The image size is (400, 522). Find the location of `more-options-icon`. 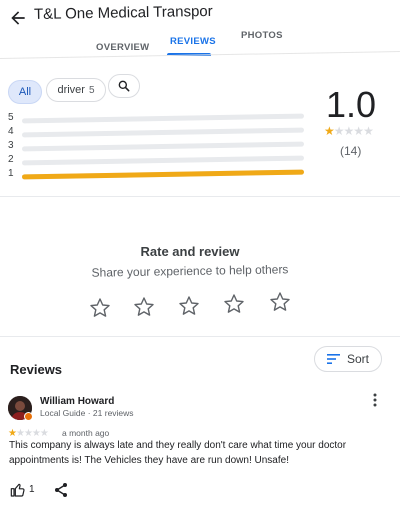

more-options-icon is located at coordinates (375, 400).